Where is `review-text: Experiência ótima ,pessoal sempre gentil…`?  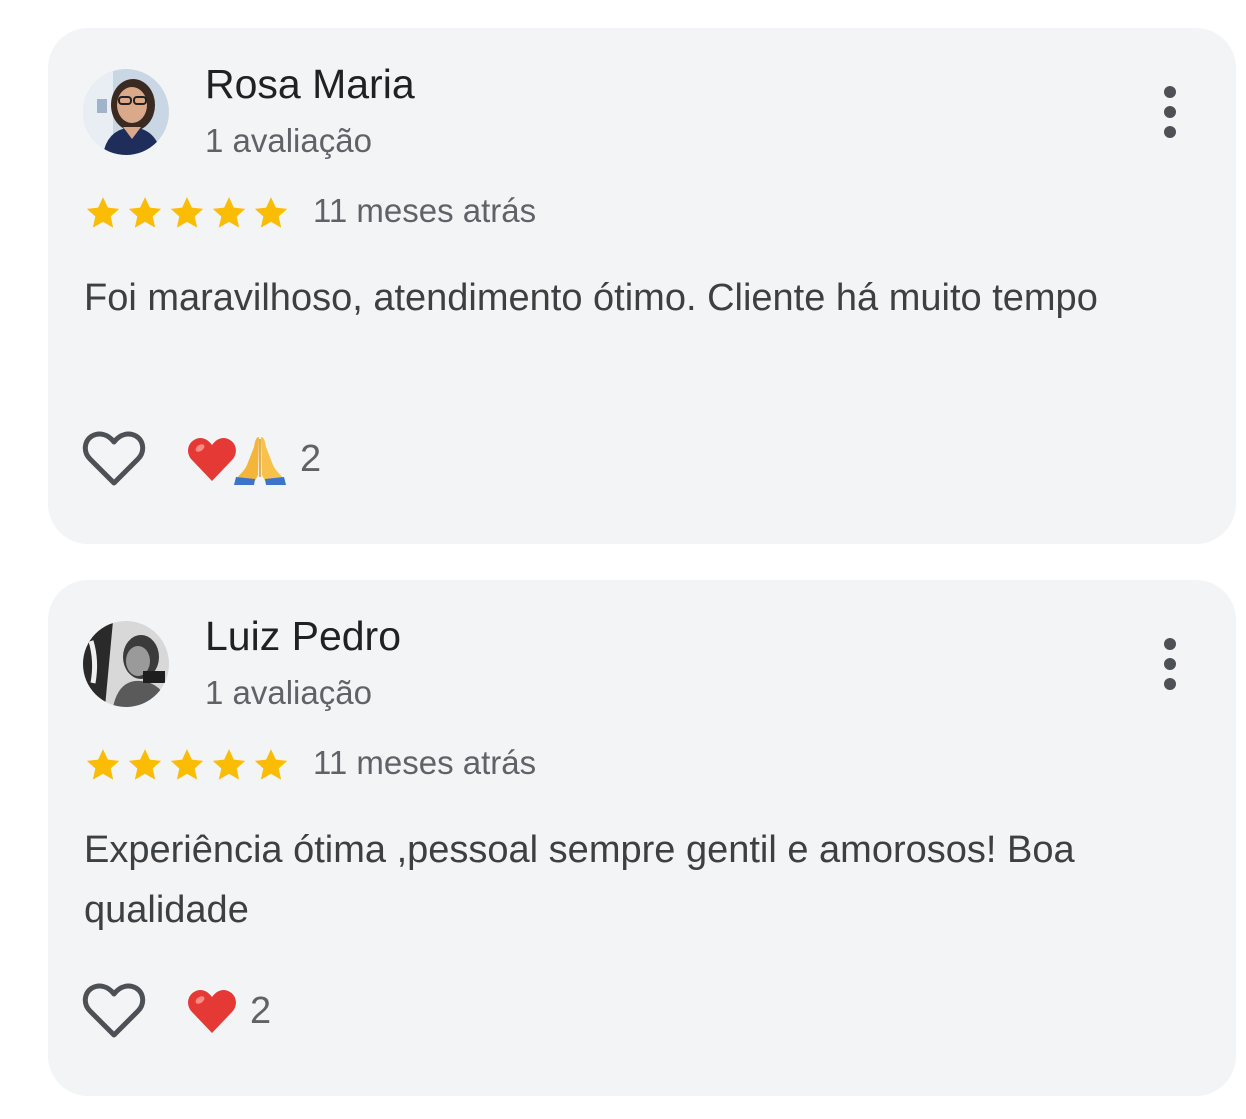
review-text: Experiência ótima ,pessoal sempre gentil… is located at coordinates (579, 880).